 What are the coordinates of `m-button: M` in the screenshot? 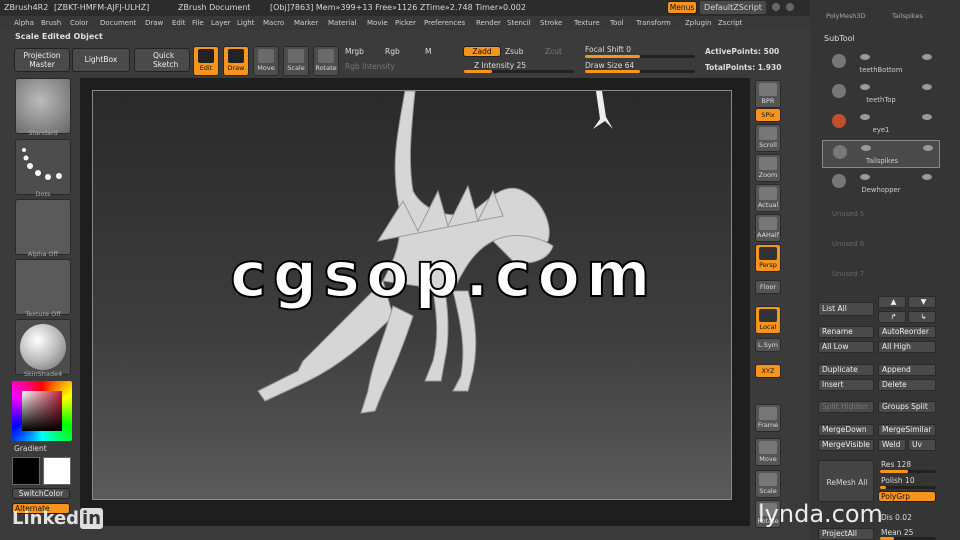 It's located at (428, 51).